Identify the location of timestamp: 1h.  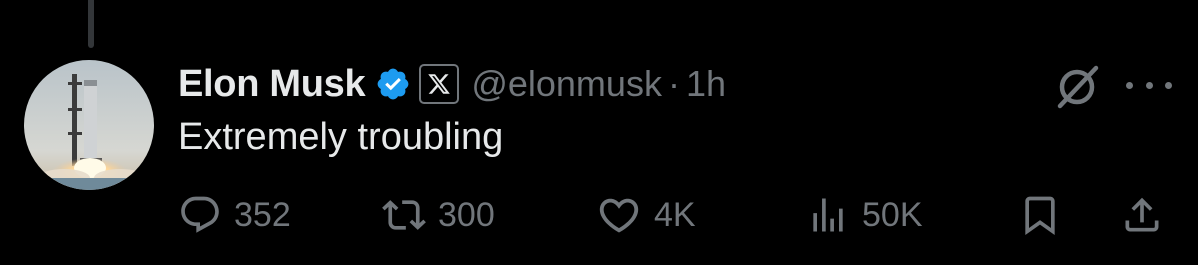
(706, 84).